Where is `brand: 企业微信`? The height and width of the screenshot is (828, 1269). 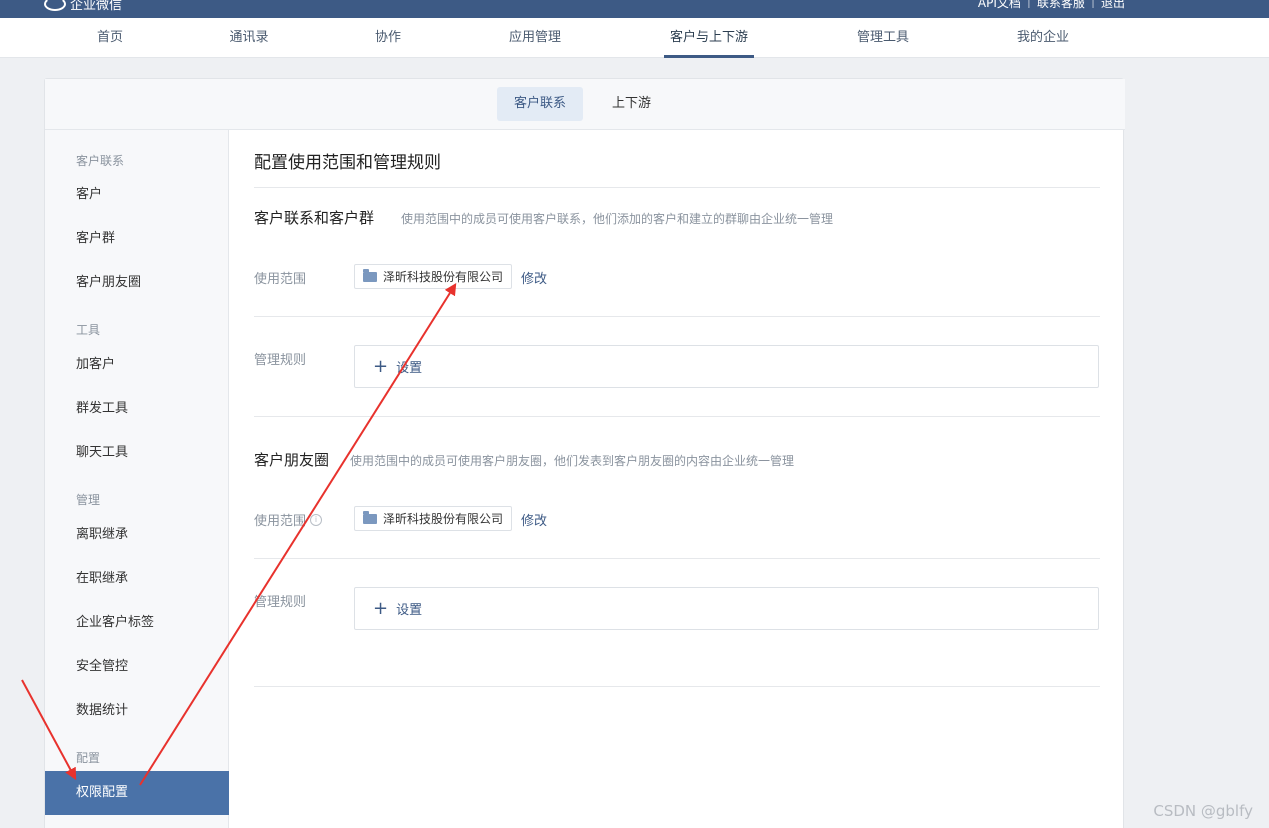 brand: 企业微信 is located at coordinates (83, 6).